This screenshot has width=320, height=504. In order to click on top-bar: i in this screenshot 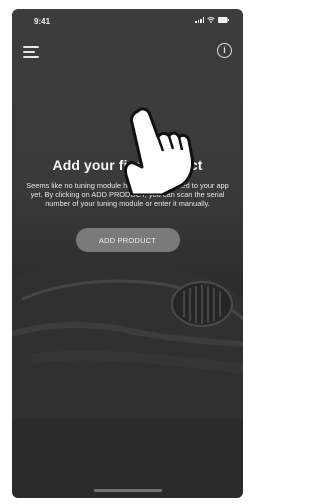, I will do `click(127, 53)`.